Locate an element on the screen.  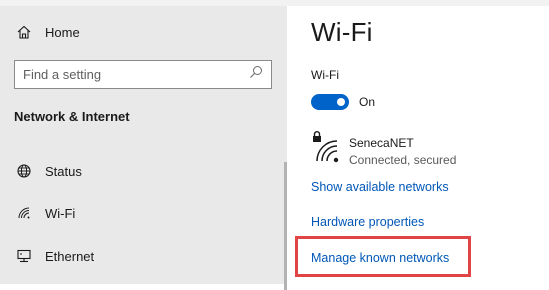
page-title: Wi-Fi is located at coordinates (342, 32).